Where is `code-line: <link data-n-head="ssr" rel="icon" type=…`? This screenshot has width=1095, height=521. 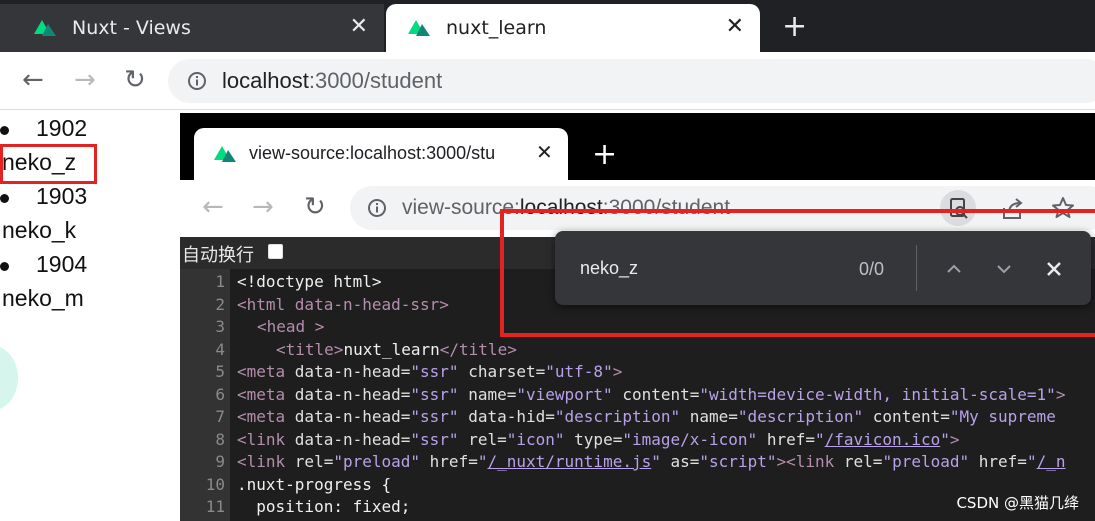
code-line: <link data-n-head="ssr" rel="icon" type=… is located at coordinates (598, 440).